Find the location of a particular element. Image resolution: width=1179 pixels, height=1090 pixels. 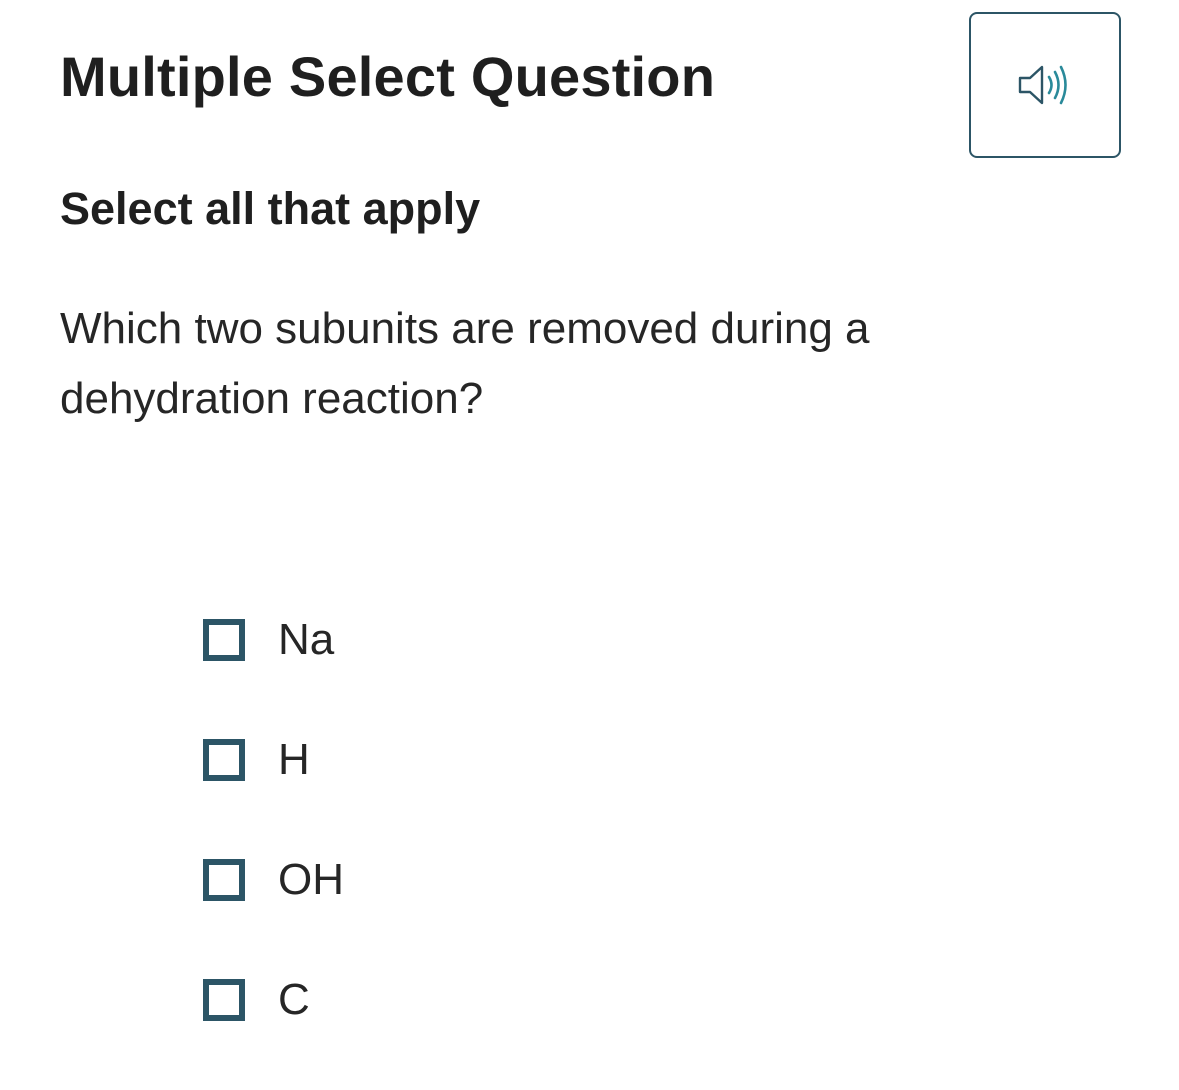

answer-option-label: C is located at coordinates (294, 999).